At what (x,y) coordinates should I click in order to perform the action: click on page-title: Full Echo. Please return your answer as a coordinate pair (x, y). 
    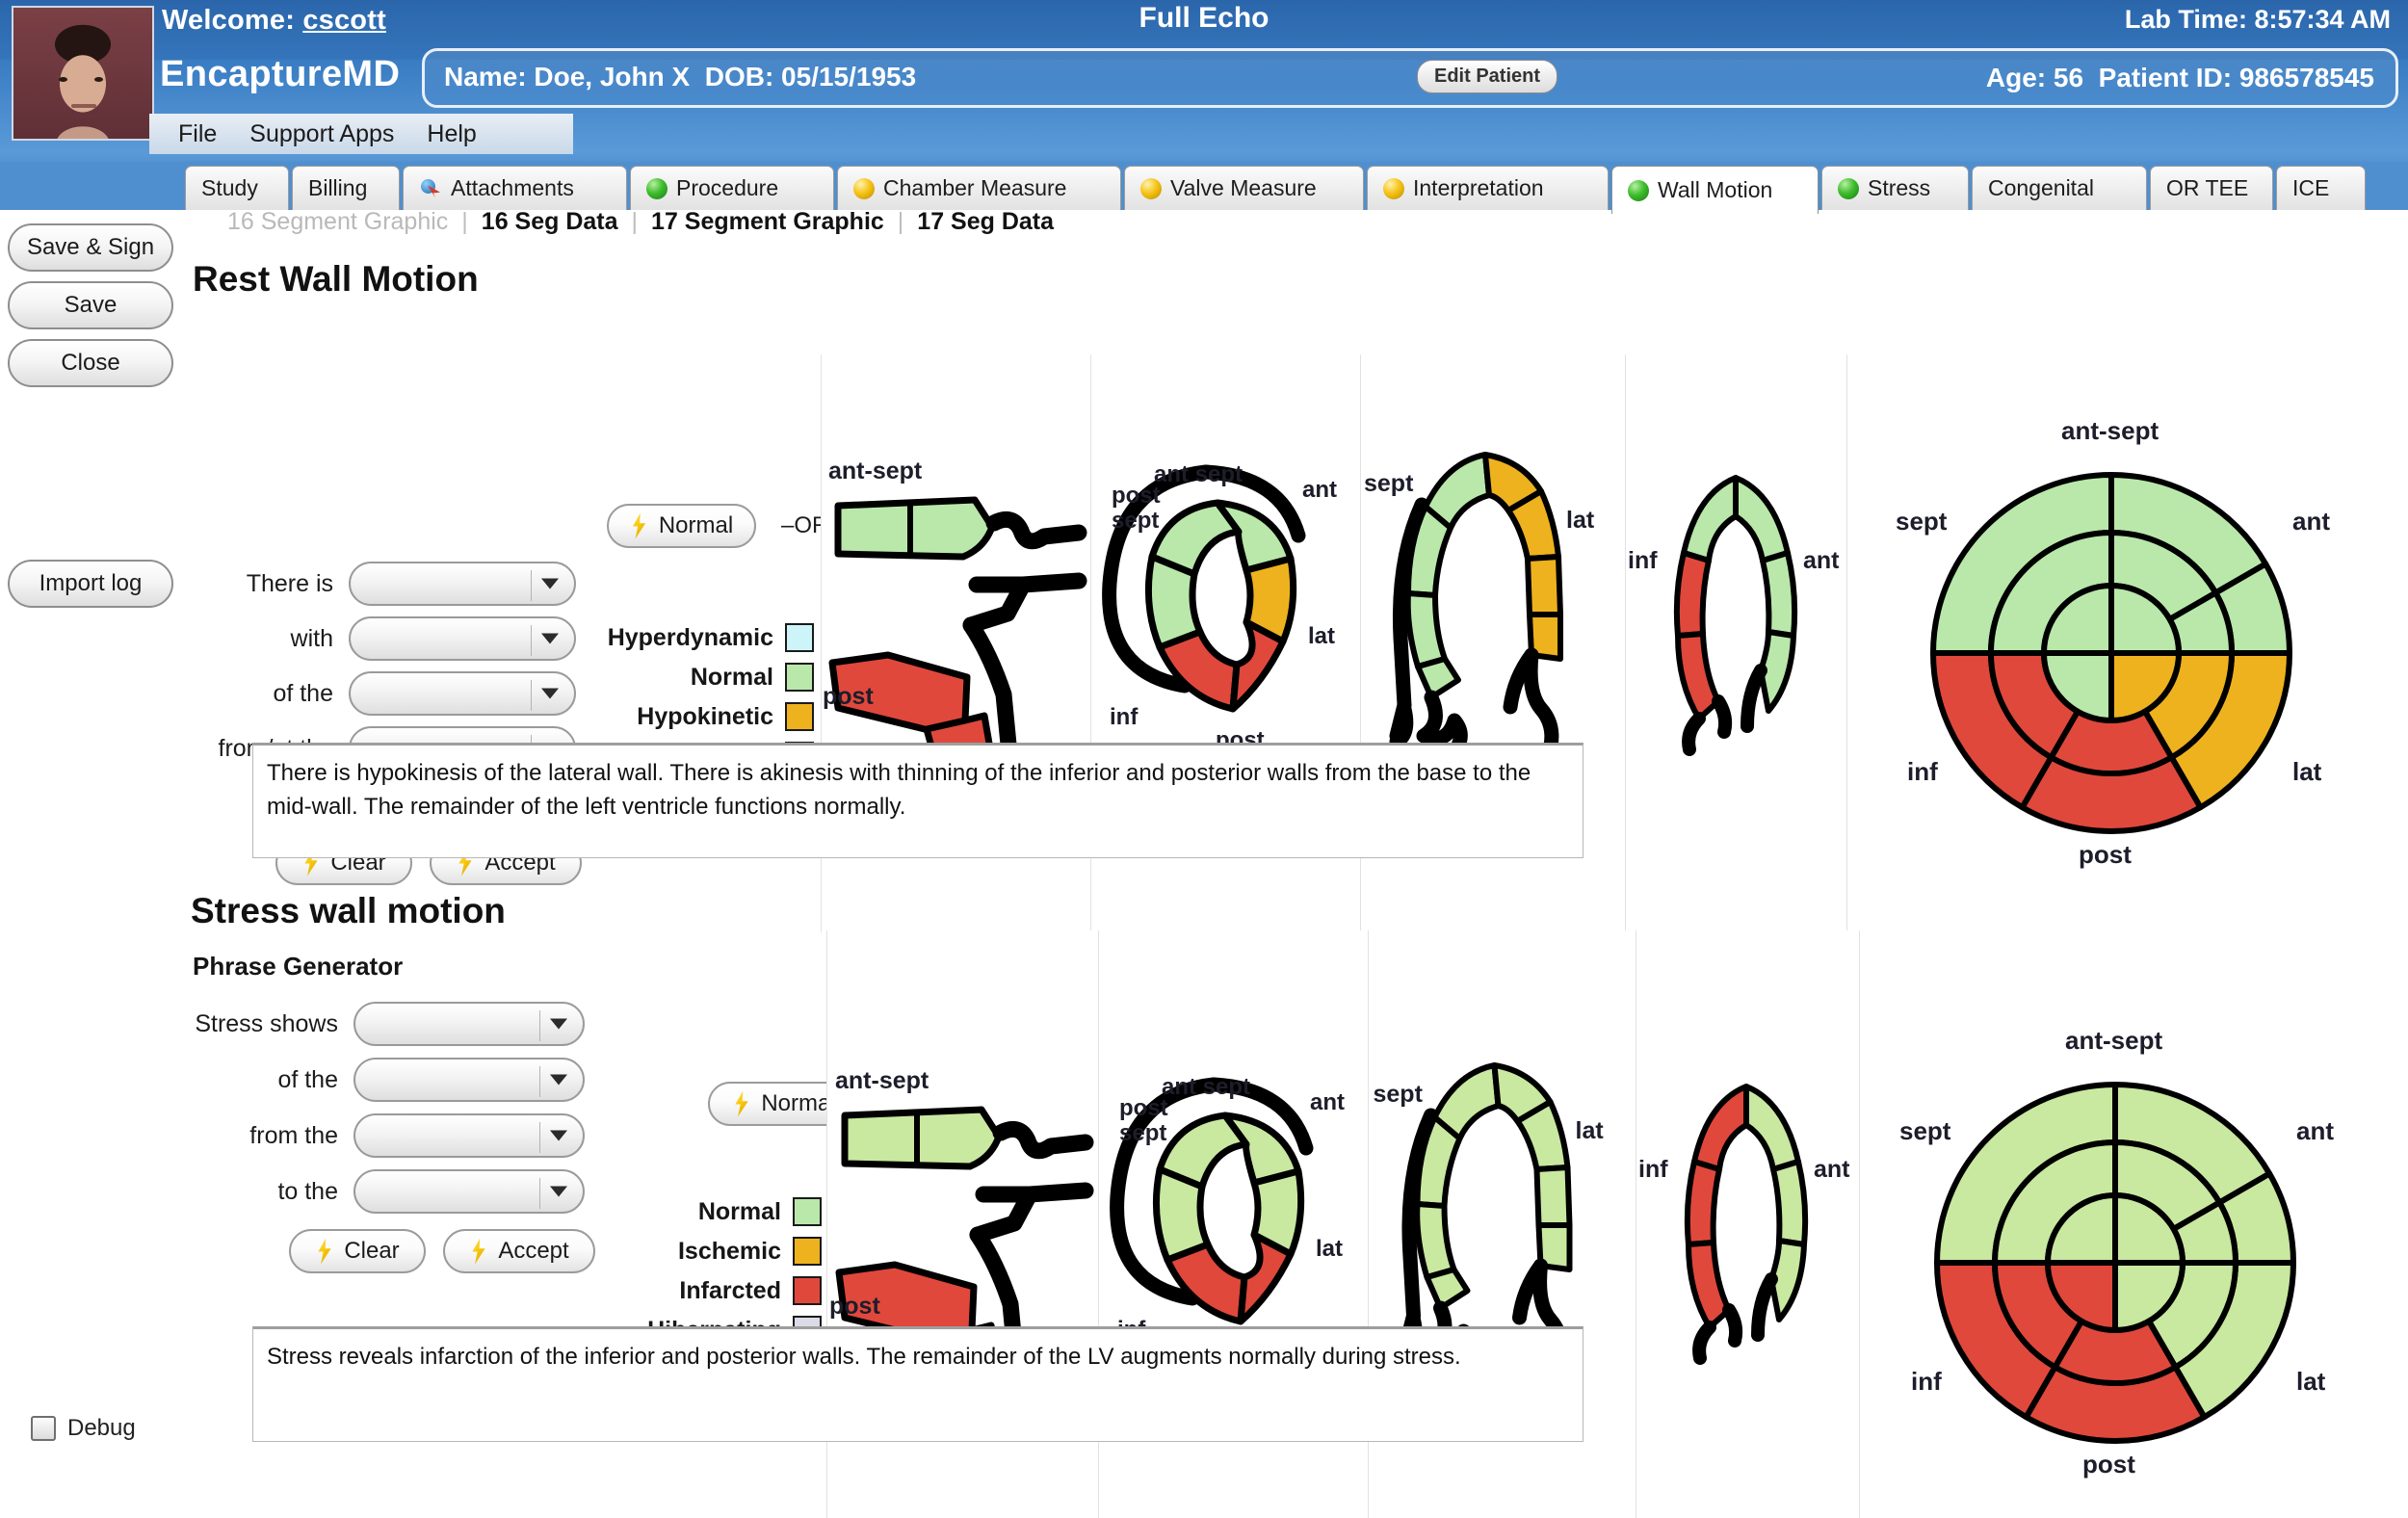
    Looking at the image, I should click on (1204, 18).